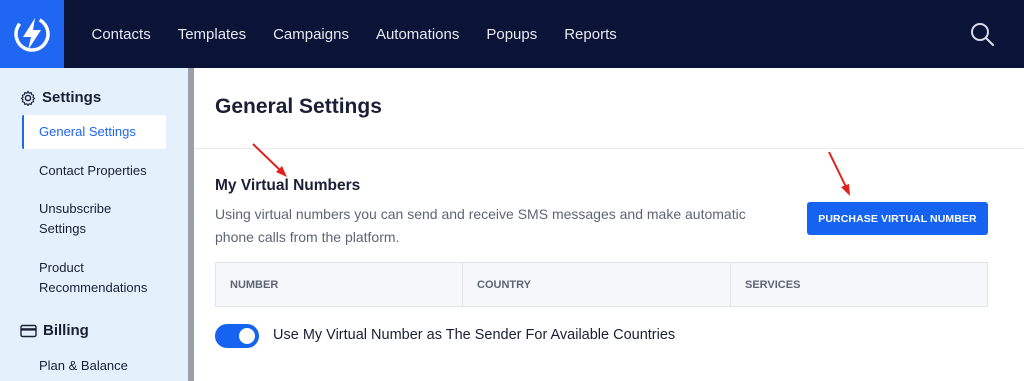 The height and width of the screenshot is (381, 1024). What do you see at coordinates (211, 34) in the screenshot?
I see `nav-templates: Templates` at bounding box center [211, 34].